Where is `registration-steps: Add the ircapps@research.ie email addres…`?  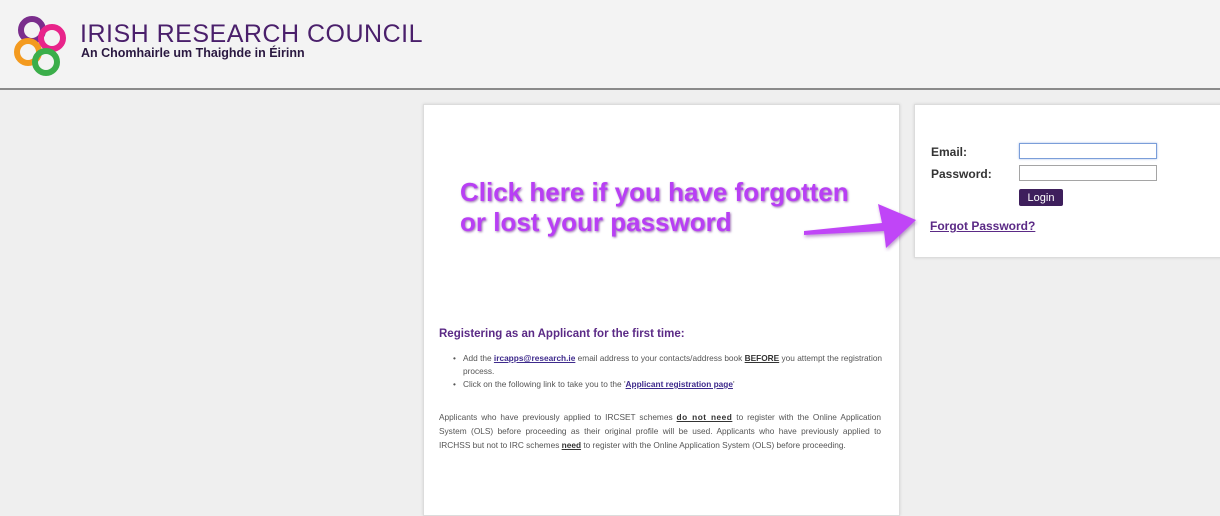 registration-steps: Add the ircapps@research.ie email addres… is located at coordinates (671, 371).